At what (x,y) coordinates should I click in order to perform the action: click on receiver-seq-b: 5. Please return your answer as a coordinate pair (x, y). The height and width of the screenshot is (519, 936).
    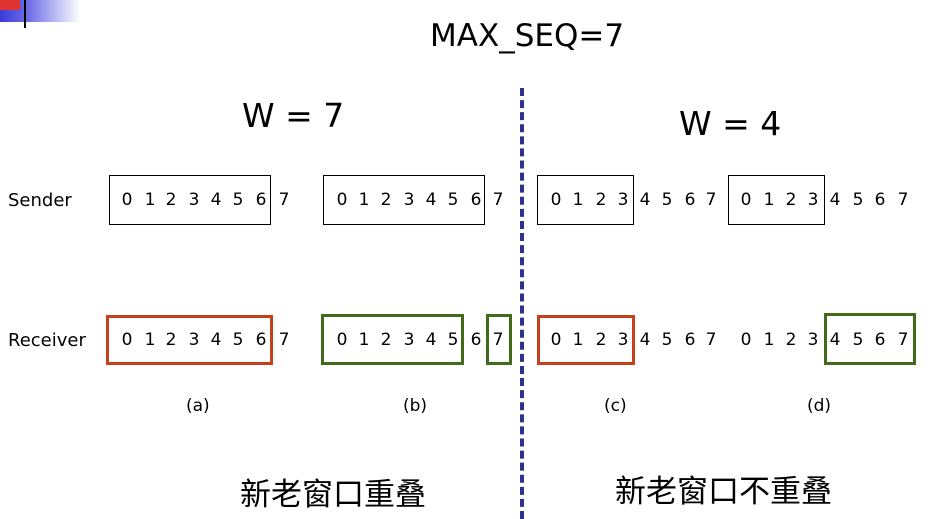
    Looking at the image, I should click on (453, 340).